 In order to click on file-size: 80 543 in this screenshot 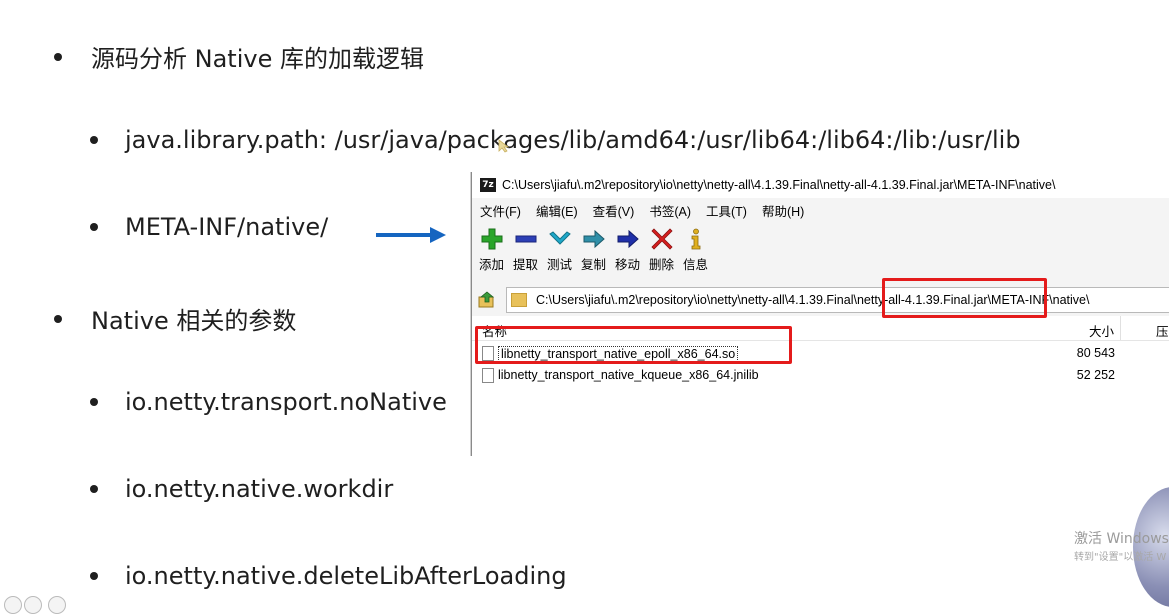, I will do `click(1095, 353)`.